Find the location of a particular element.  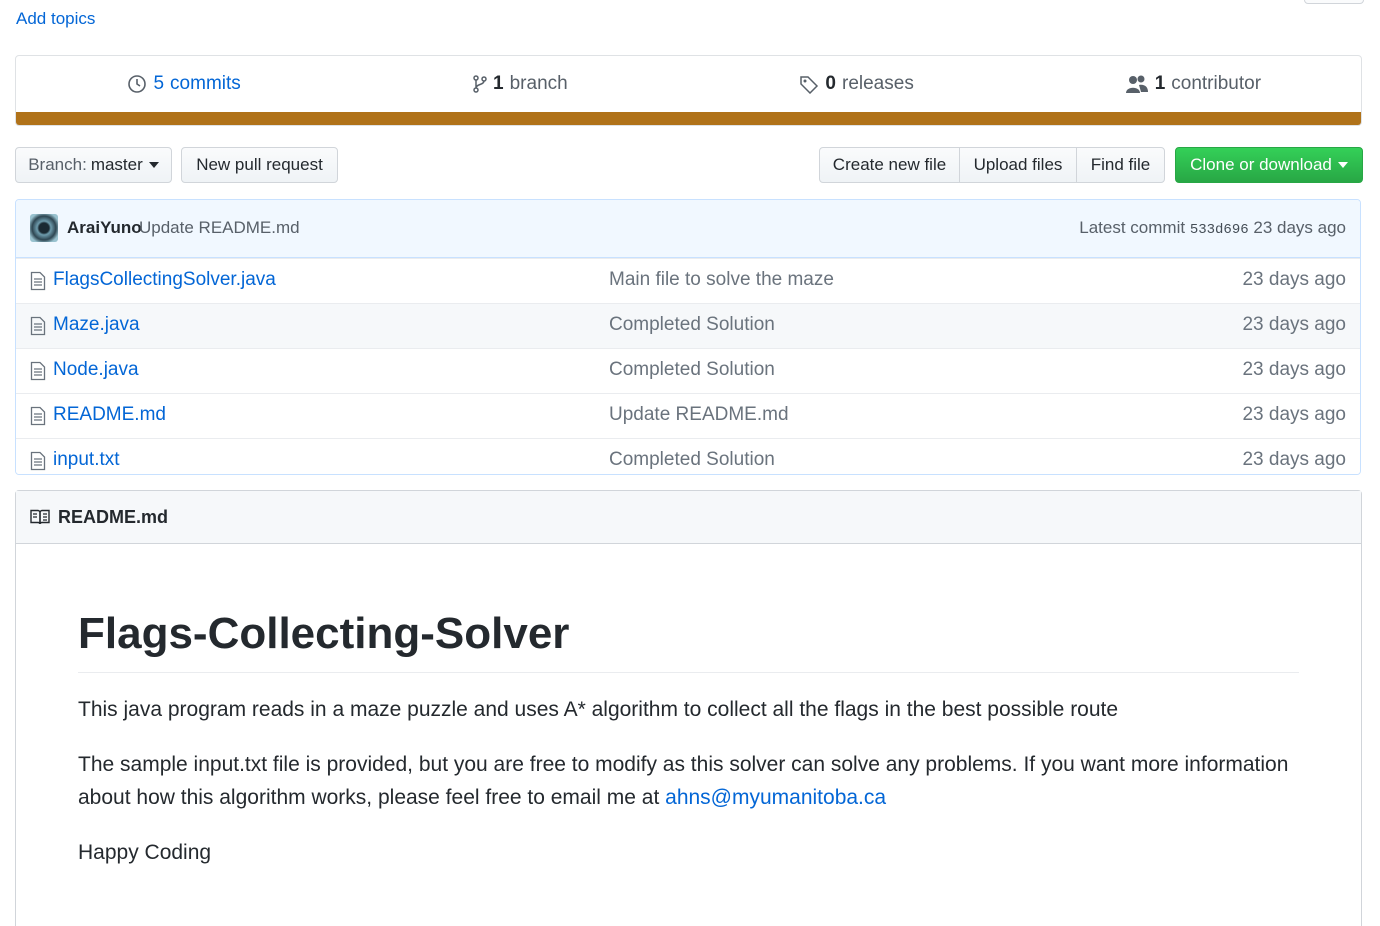

add-topics-link: Add topics is located at coordinates (55, 19).